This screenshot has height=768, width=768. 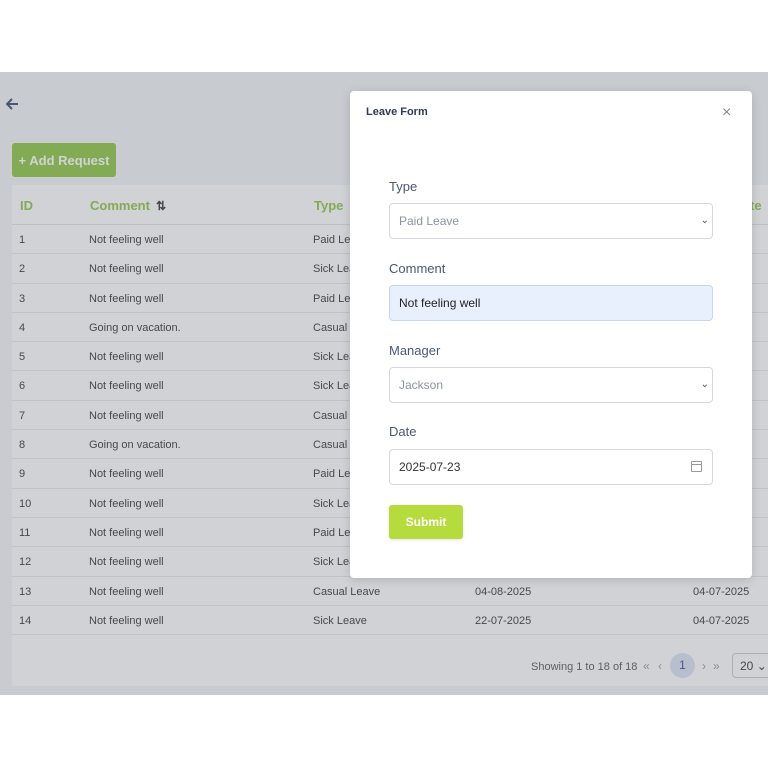 I want to click on modal-title: Leave Form, so click(x=397, y=112).